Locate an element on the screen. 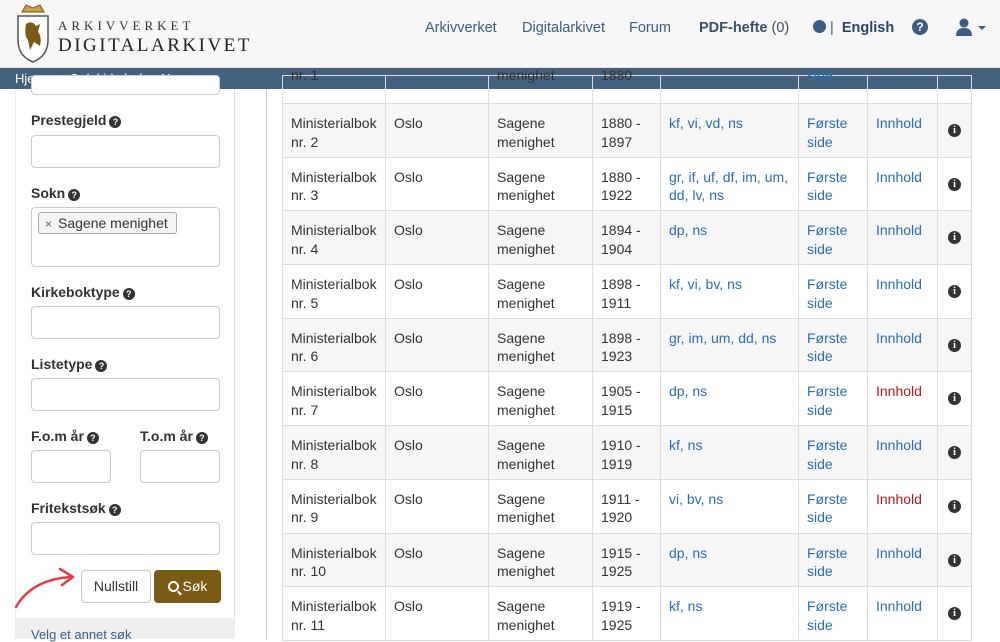 This screenshot has height=642, width=1000. to-year-input is located at coordinates (180, 466).